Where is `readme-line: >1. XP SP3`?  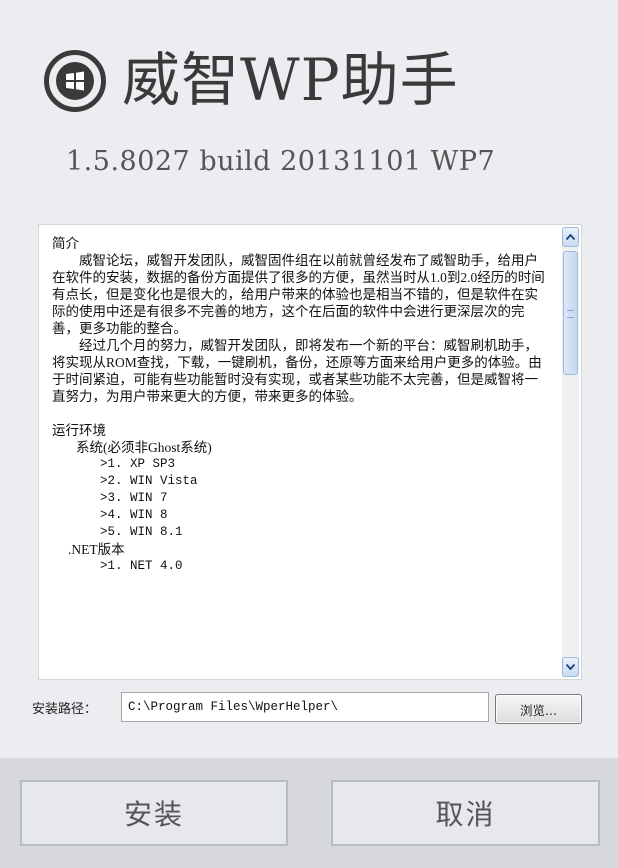 readme-line: >1. XP SP3 is located at coordinates (138, 464).